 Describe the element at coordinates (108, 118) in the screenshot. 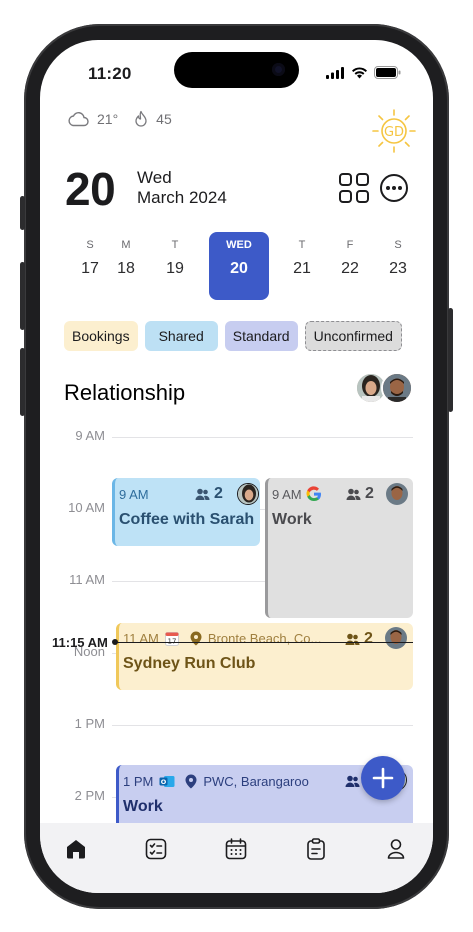

I see `weather-temperature: 21°` at that location.